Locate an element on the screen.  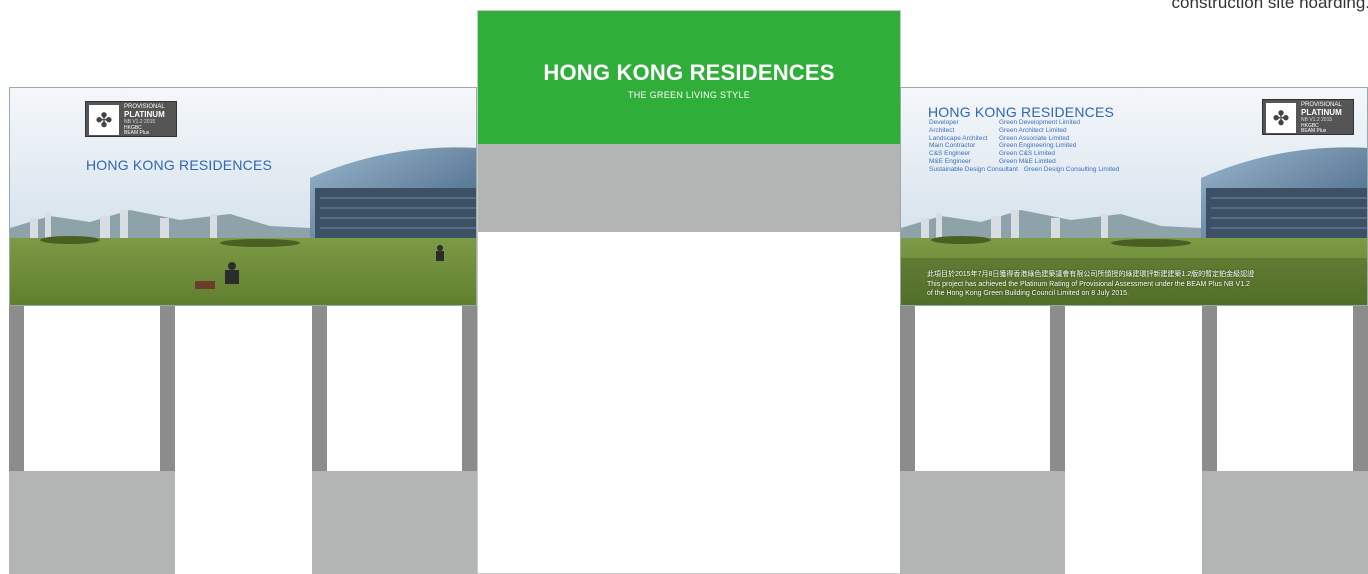
caption-text: construction site hoarding. is located at coordinates (1269, 6).